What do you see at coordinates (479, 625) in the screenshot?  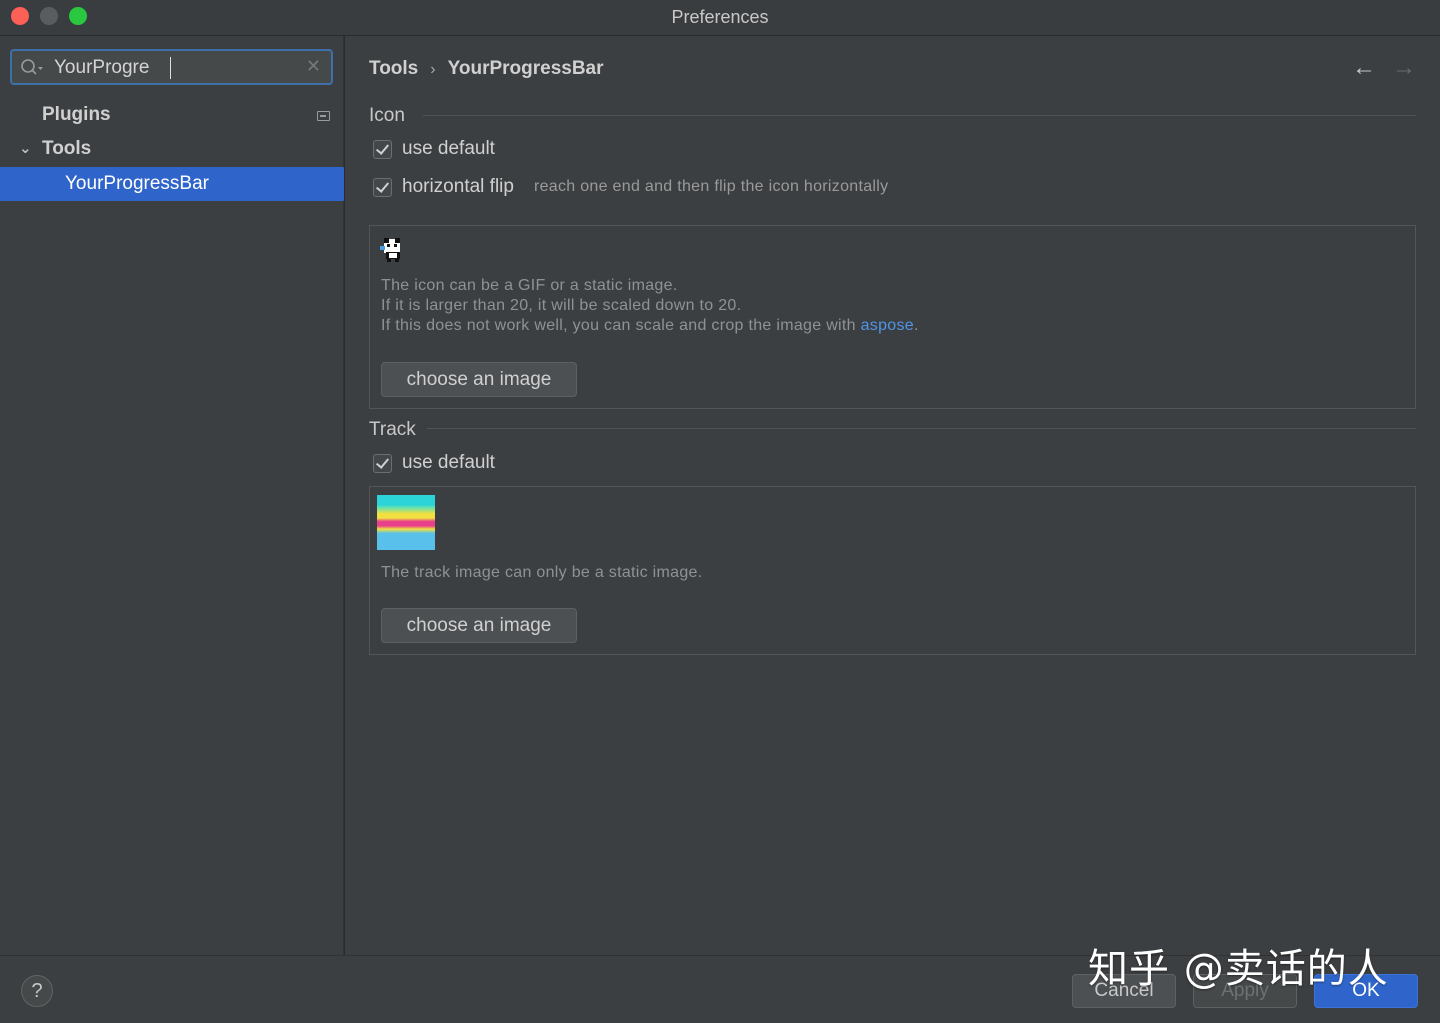 I see `choose-track-image-button: choose an image` at bounding box center [479, 625].